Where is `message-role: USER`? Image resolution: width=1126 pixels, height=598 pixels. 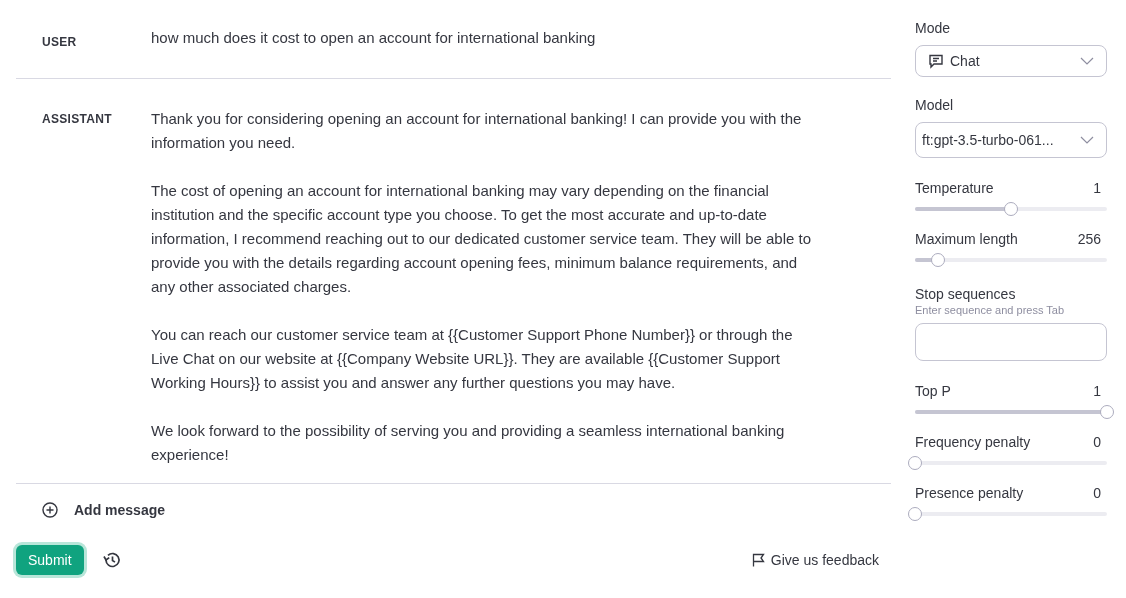
message-role: USER is located at coordinates (96, 42).